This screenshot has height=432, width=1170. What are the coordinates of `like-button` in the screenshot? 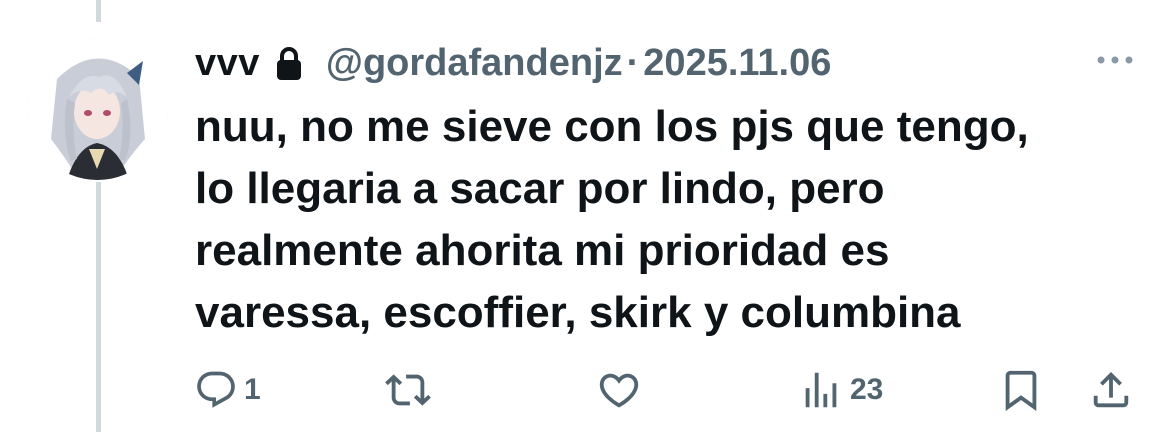 It's located at (622, 390).